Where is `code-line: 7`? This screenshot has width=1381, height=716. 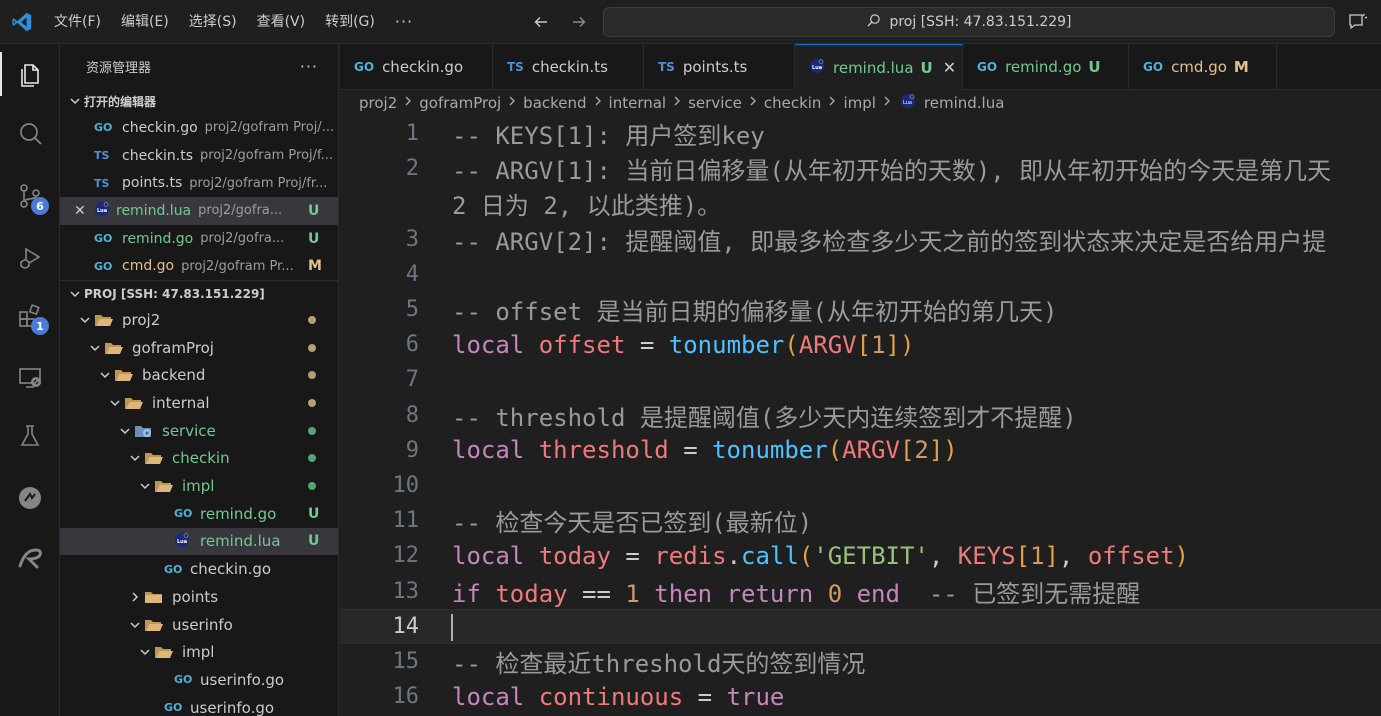
code-line: 7 is located at coordinates (860, 379).